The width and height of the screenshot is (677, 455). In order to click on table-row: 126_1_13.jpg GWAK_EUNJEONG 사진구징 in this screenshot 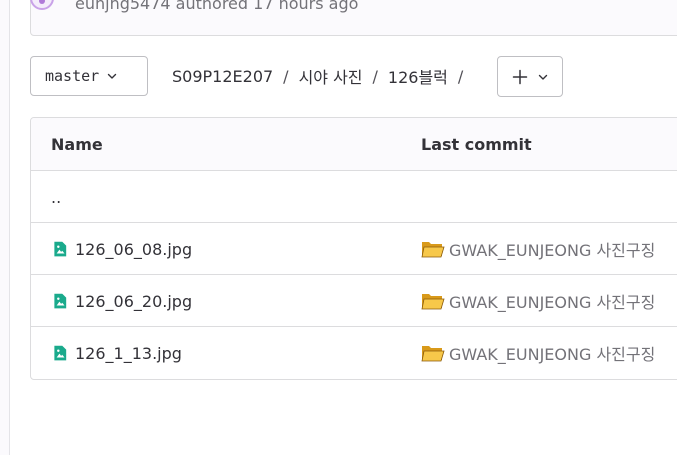, I will do `click(354, 353)`.